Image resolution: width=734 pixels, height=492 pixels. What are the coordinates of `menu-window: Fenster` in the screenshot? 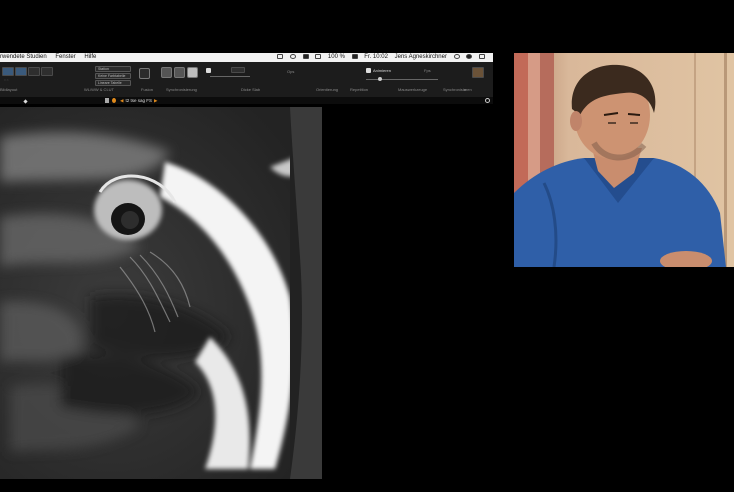 It's located at (65, 57).